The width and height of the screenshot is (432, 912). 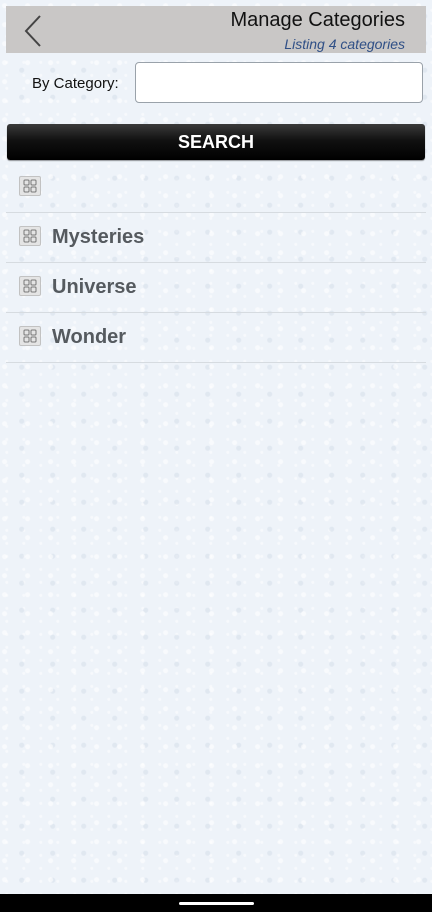 What do you see at coordinates (279, 82) in the screenshot?
I see `category-search-input` at bounding box center [279, 82].